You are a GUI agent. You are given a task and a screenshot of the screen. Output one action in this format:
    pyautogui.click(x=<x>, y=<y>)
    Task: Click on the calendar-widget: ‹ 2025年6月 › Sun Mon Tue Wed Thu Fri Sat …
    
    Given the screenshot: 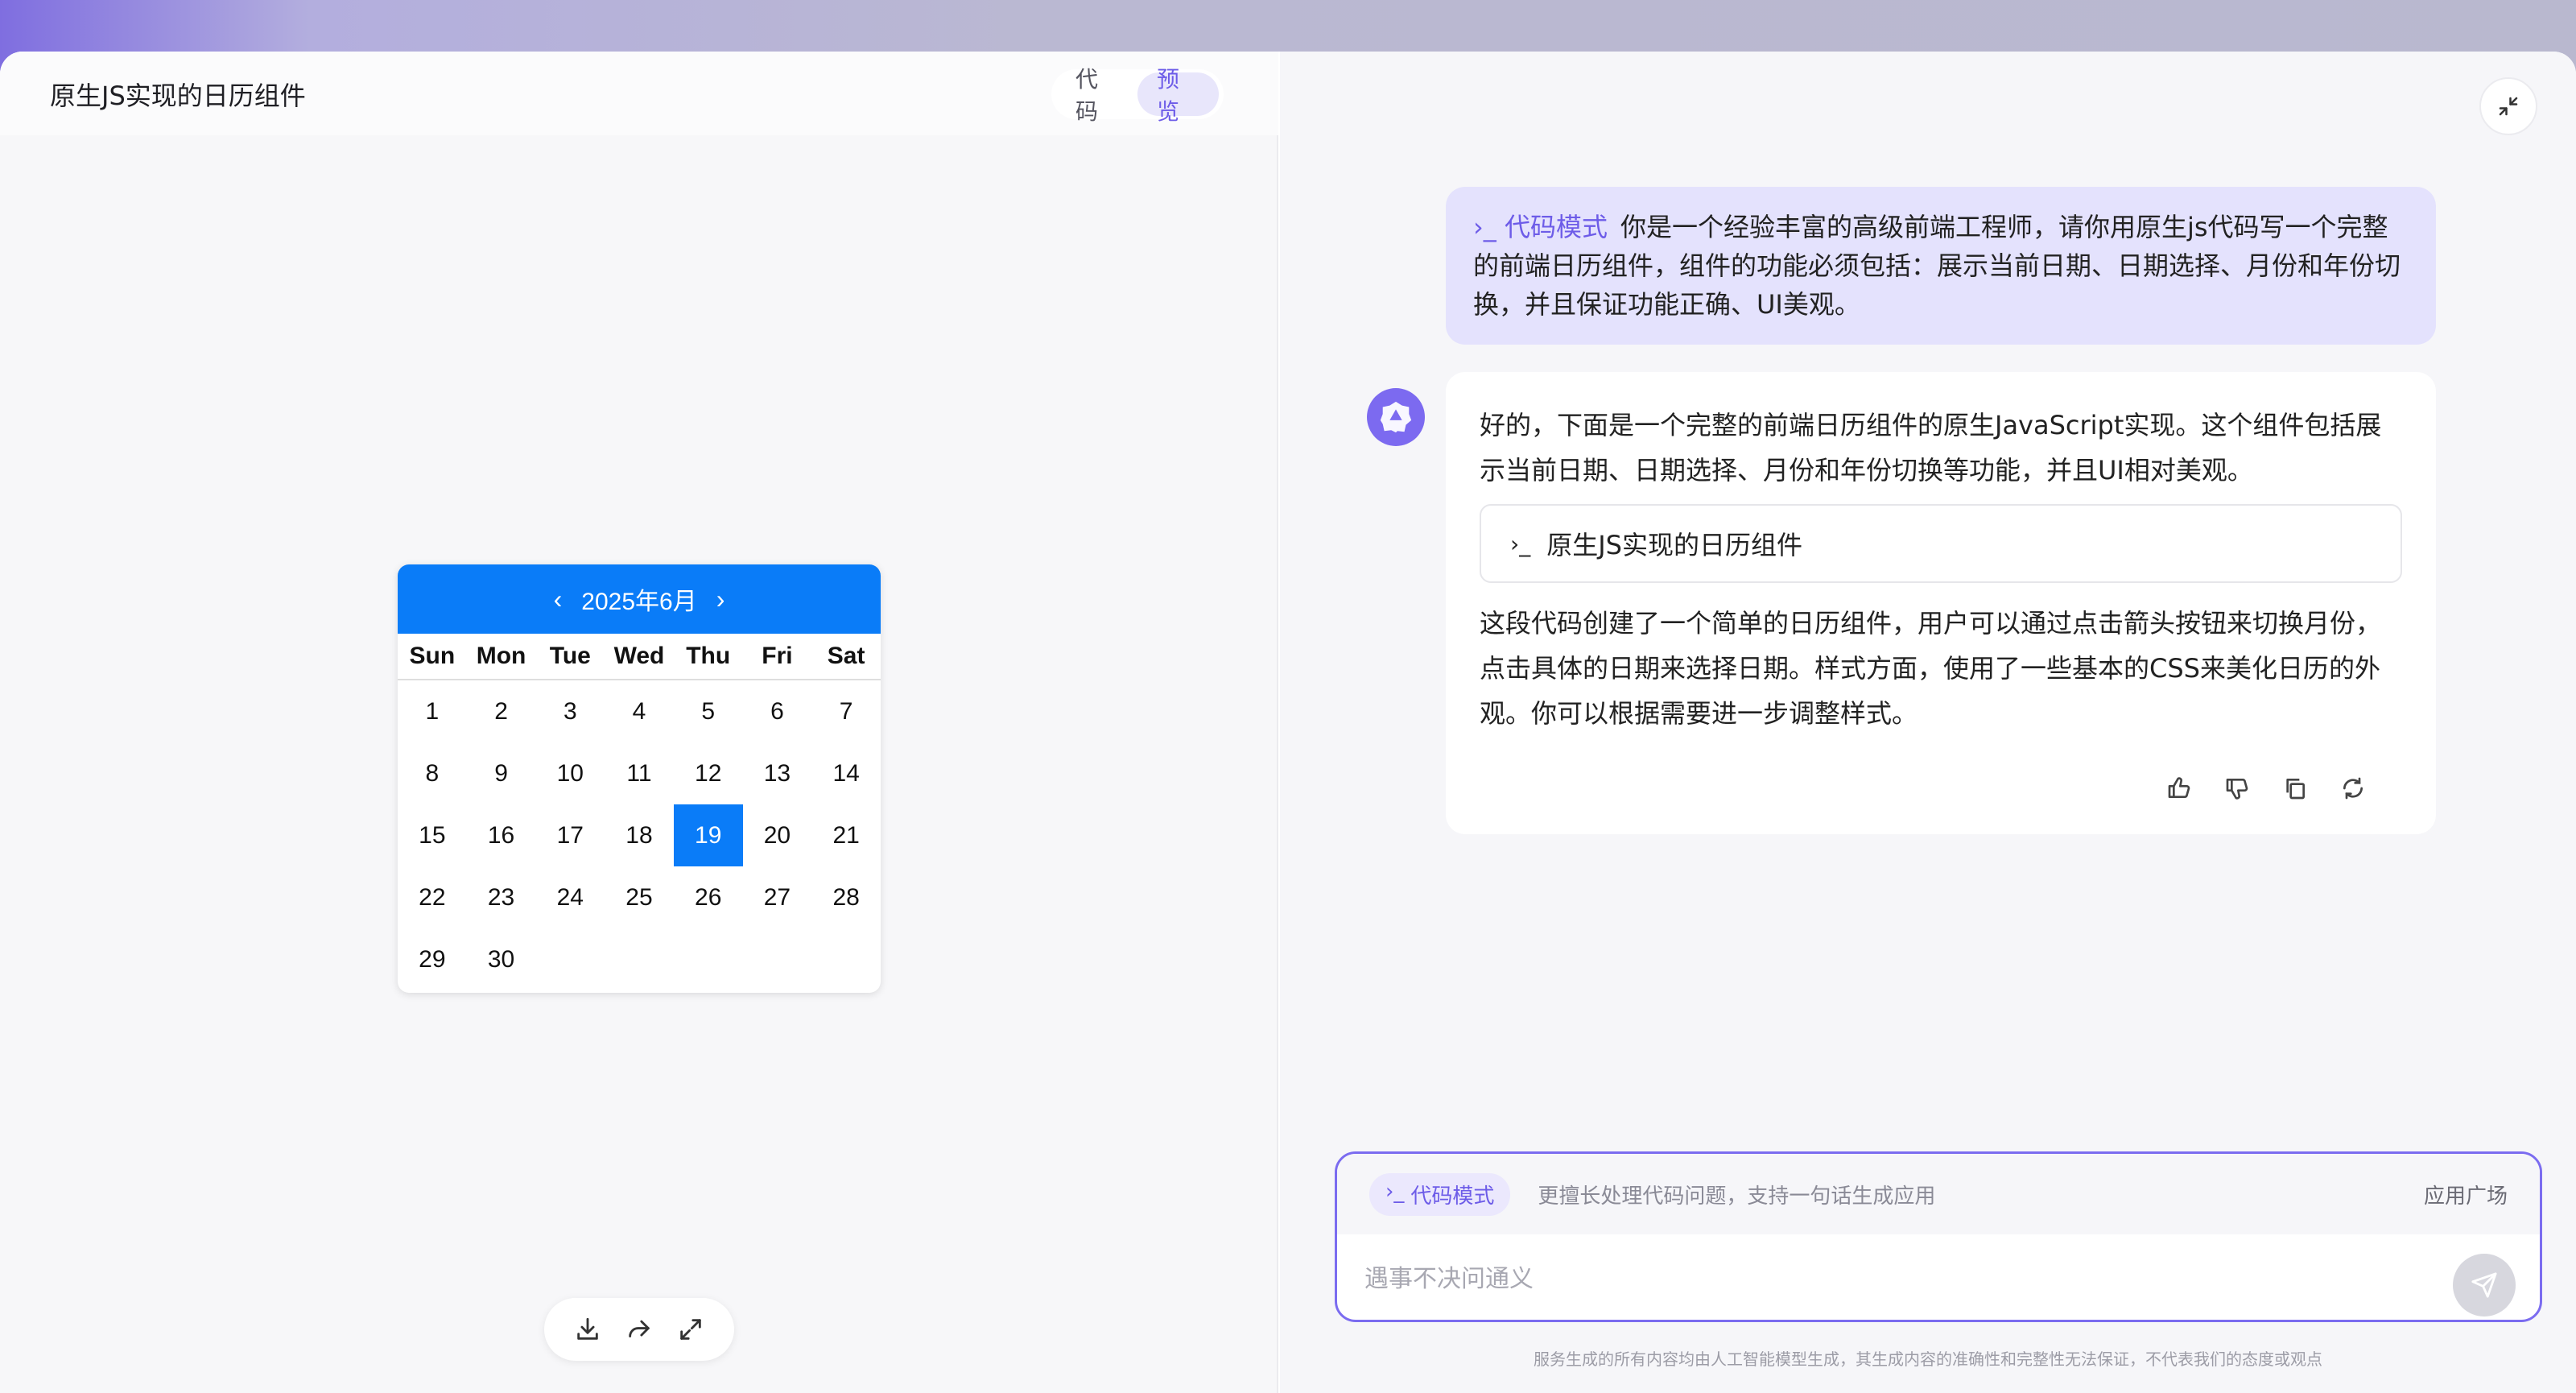 What is the action you would take?
    pyautogui.click(x=639, y=778)
    